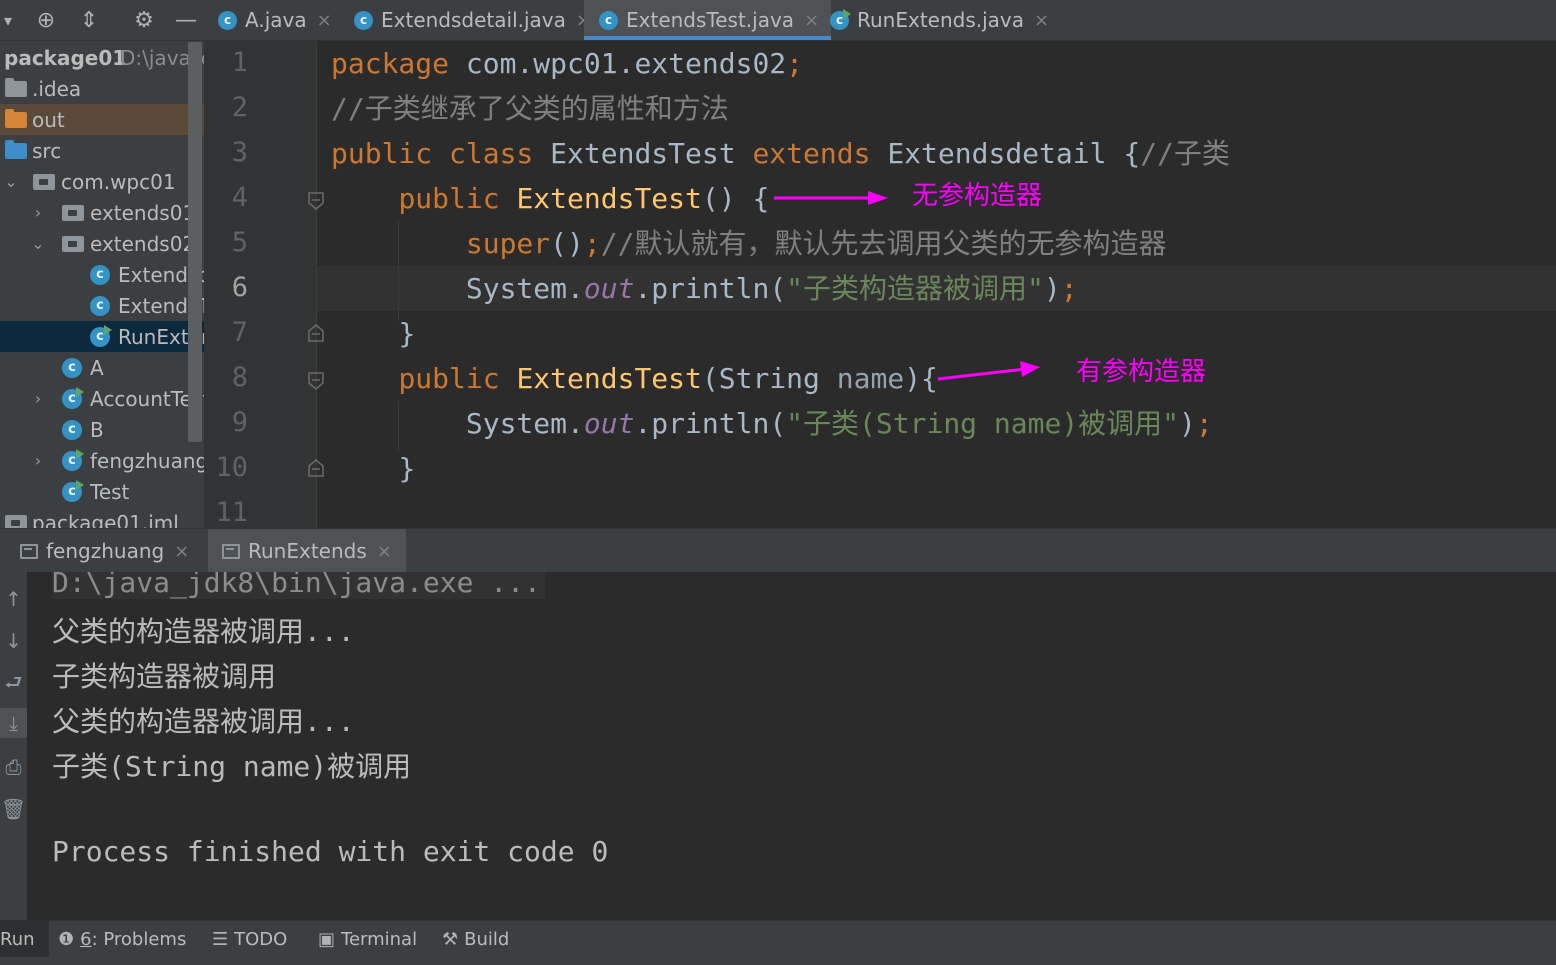  I want to click on code-token: public class, so click(432, 153).